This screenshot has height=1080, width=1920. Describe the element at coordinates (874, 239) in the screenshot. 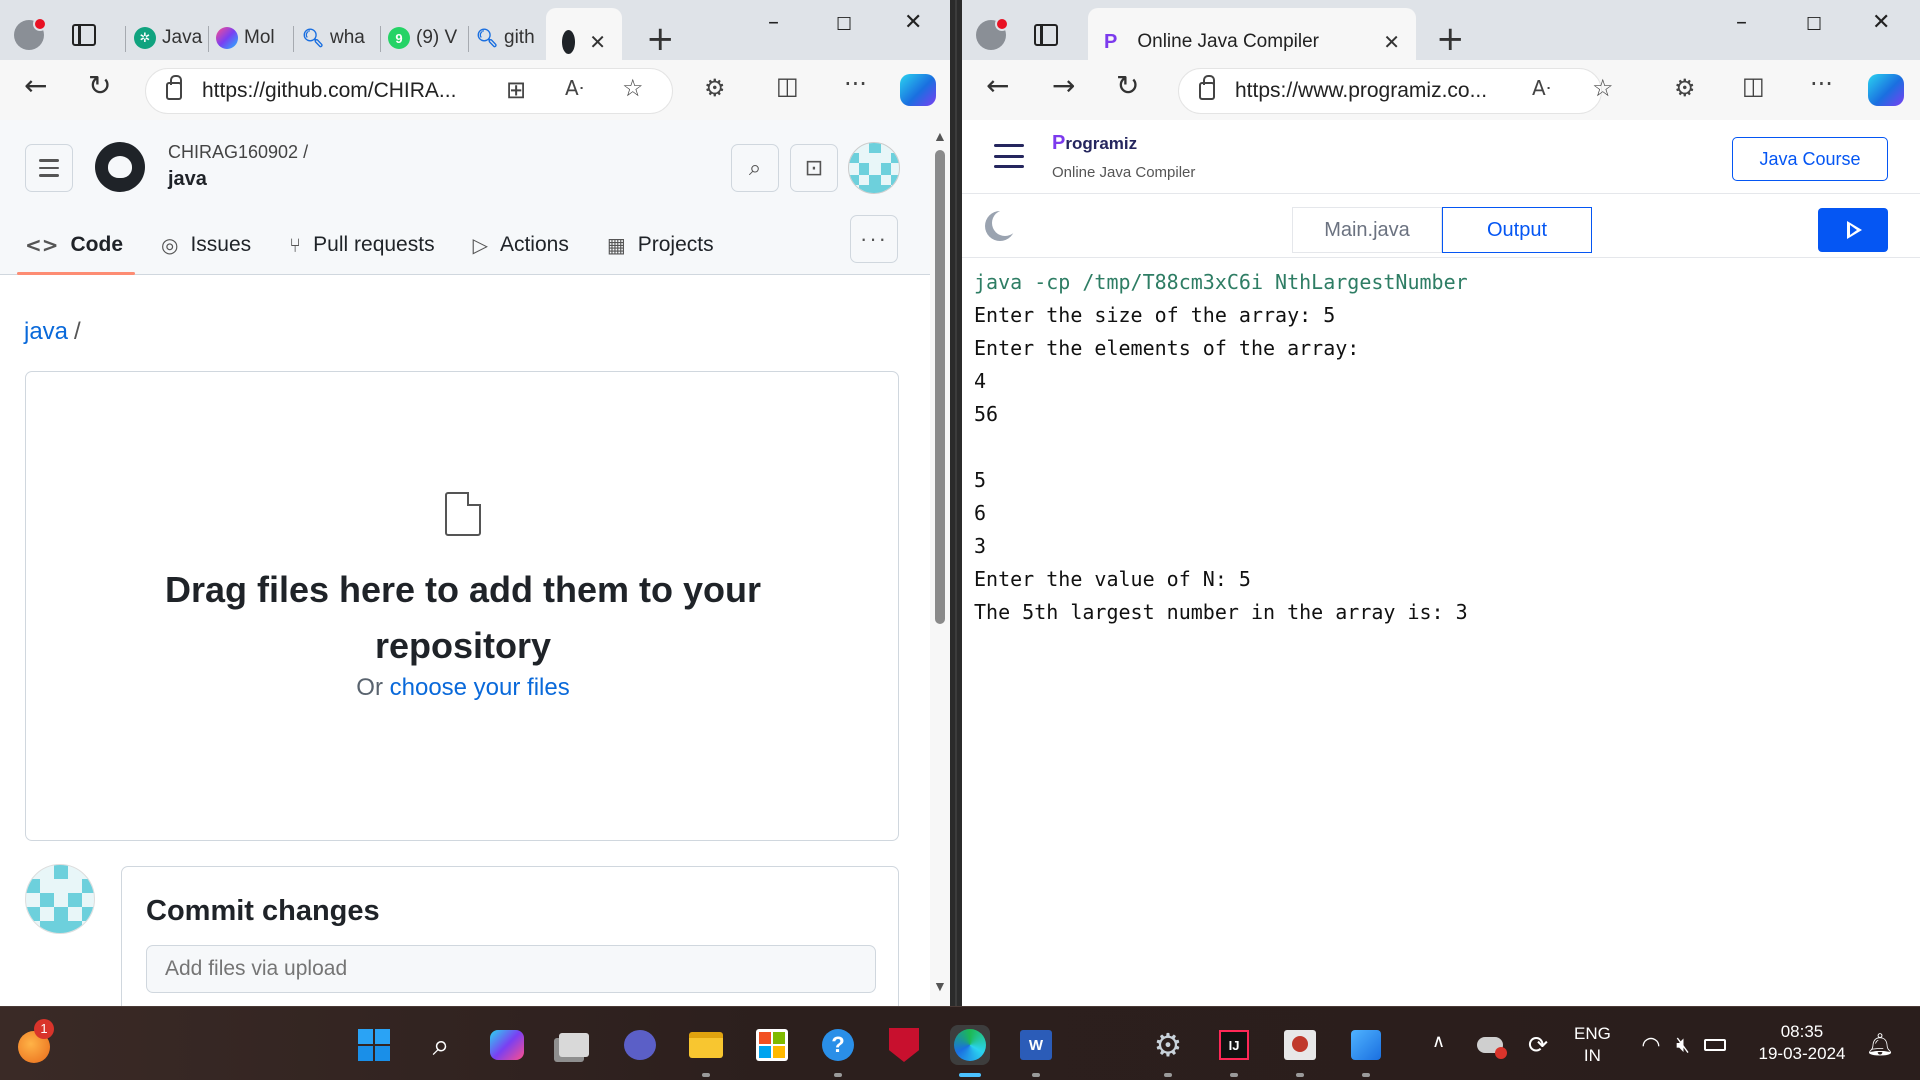

I see `more-tabs-button: ···` at that location.